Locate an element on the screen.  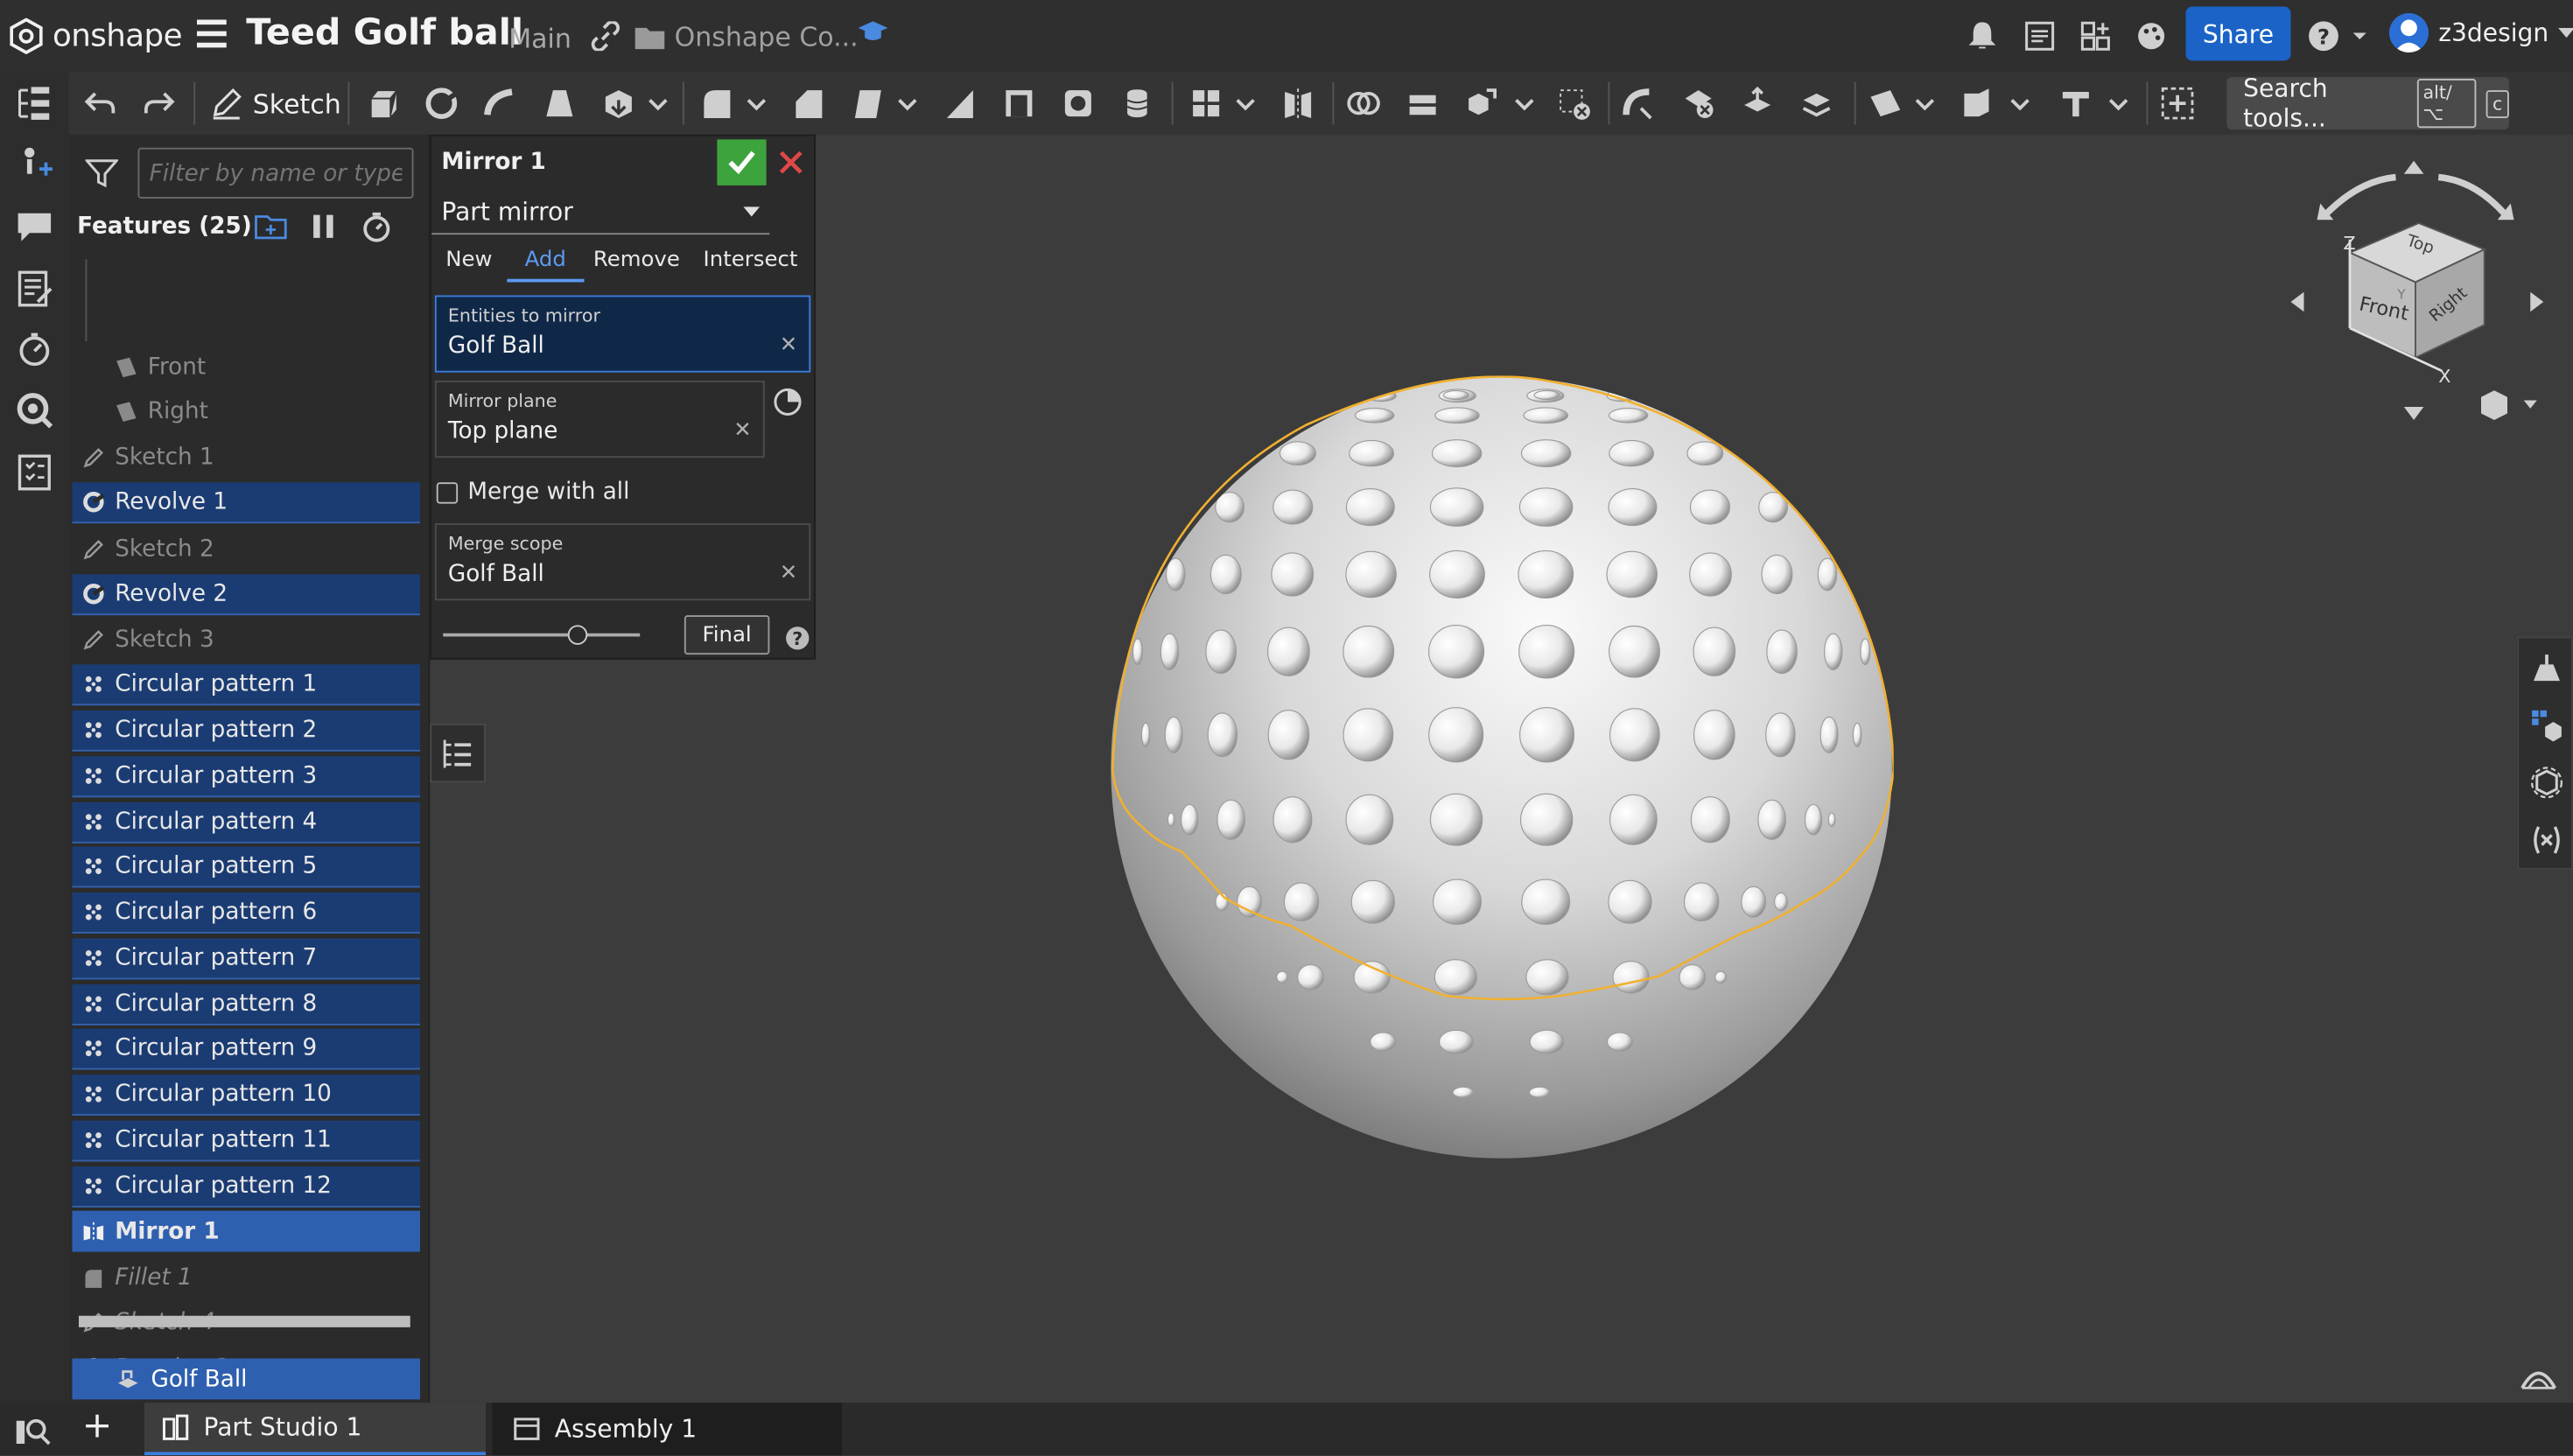
rollback-slider is located at coordinates (542, 635).